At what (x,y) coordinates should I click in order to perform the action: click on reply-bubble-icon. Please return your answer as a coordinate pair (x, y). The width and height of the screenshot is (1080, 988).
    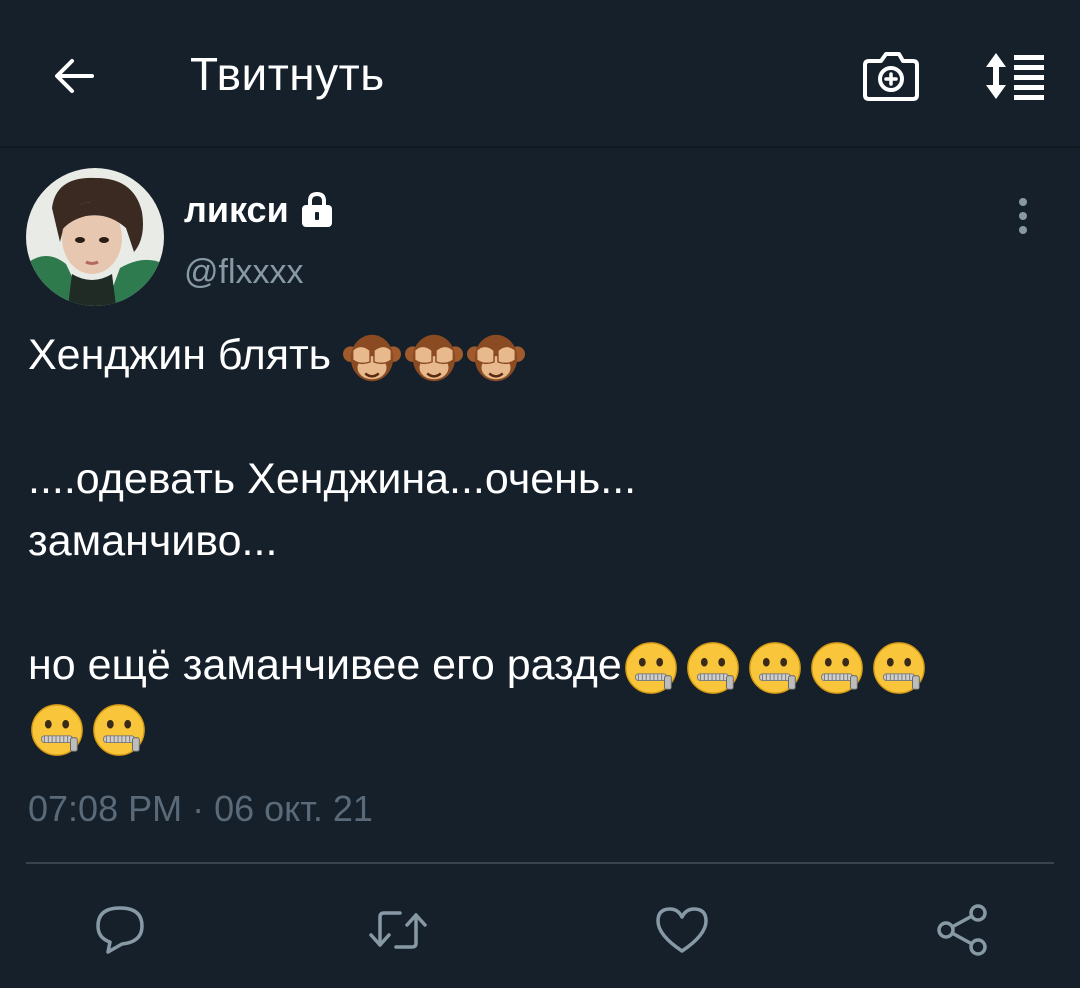
    Looking at the image, I should click on (120, 930).